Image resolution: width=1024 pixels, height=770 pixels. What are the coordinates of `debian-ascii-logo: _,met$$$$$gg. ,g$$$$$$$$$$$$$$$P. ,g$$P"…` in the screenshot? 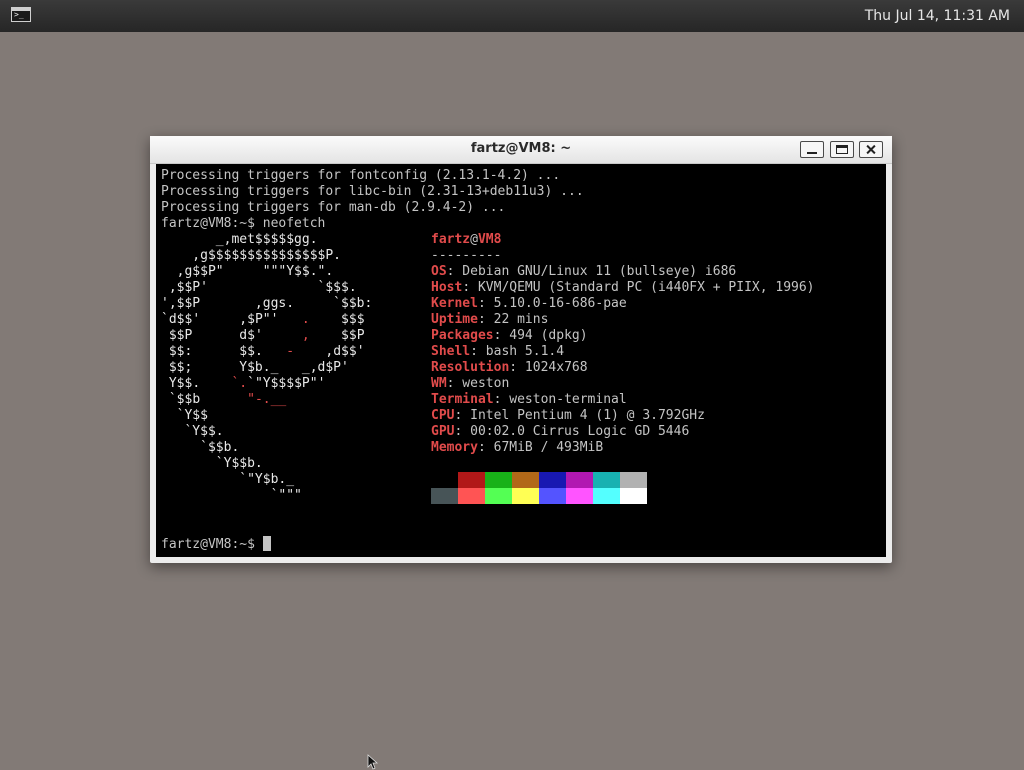 It's located at (266, 368).